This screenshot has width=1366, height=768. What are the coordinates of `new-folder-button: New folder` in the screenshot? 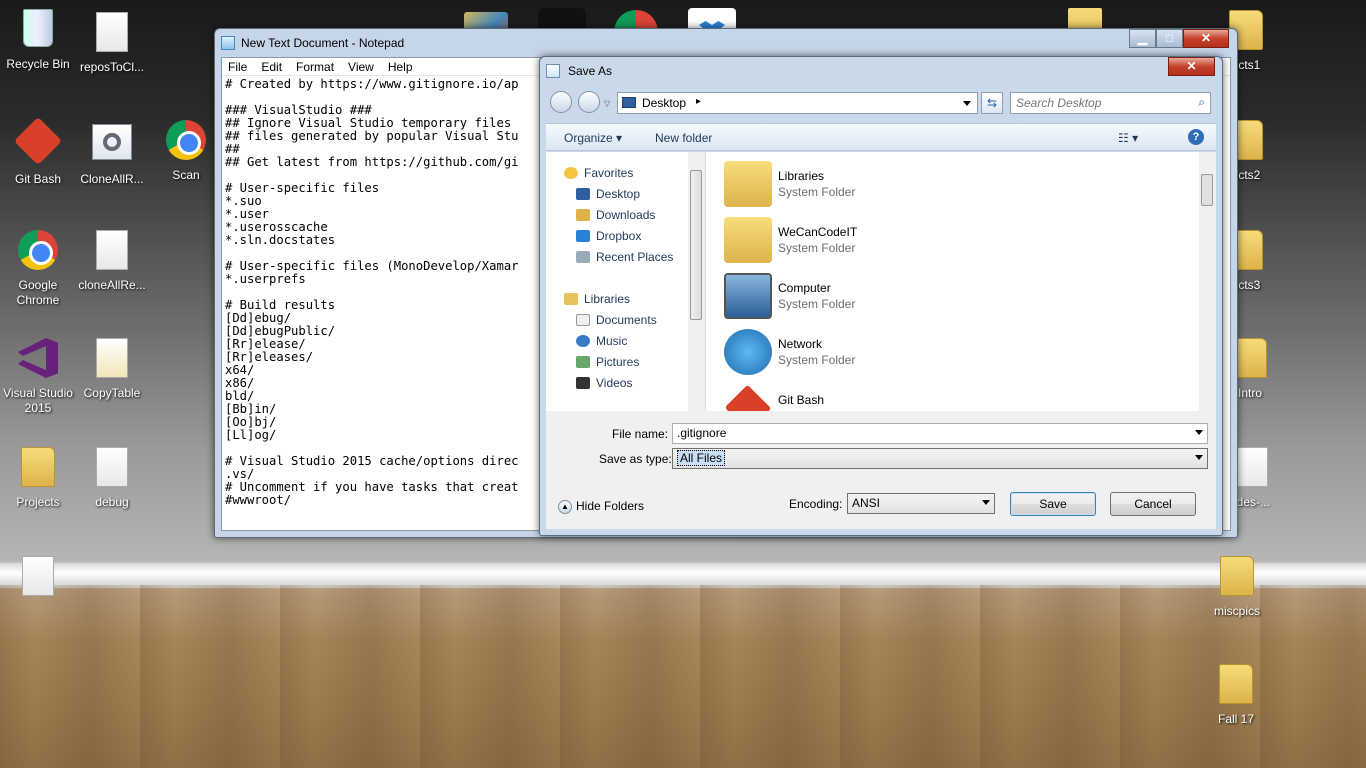 It's located at (683, 138).